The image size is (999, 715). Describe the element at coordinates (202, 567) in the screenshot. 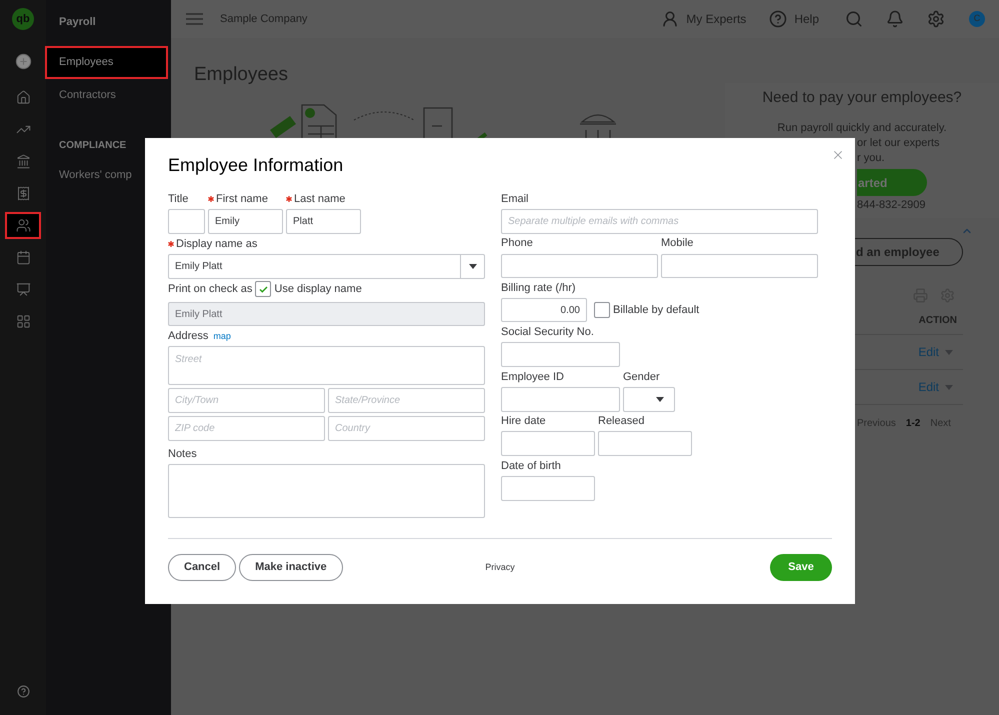

I see `cancel-button: Cancel` at that location.